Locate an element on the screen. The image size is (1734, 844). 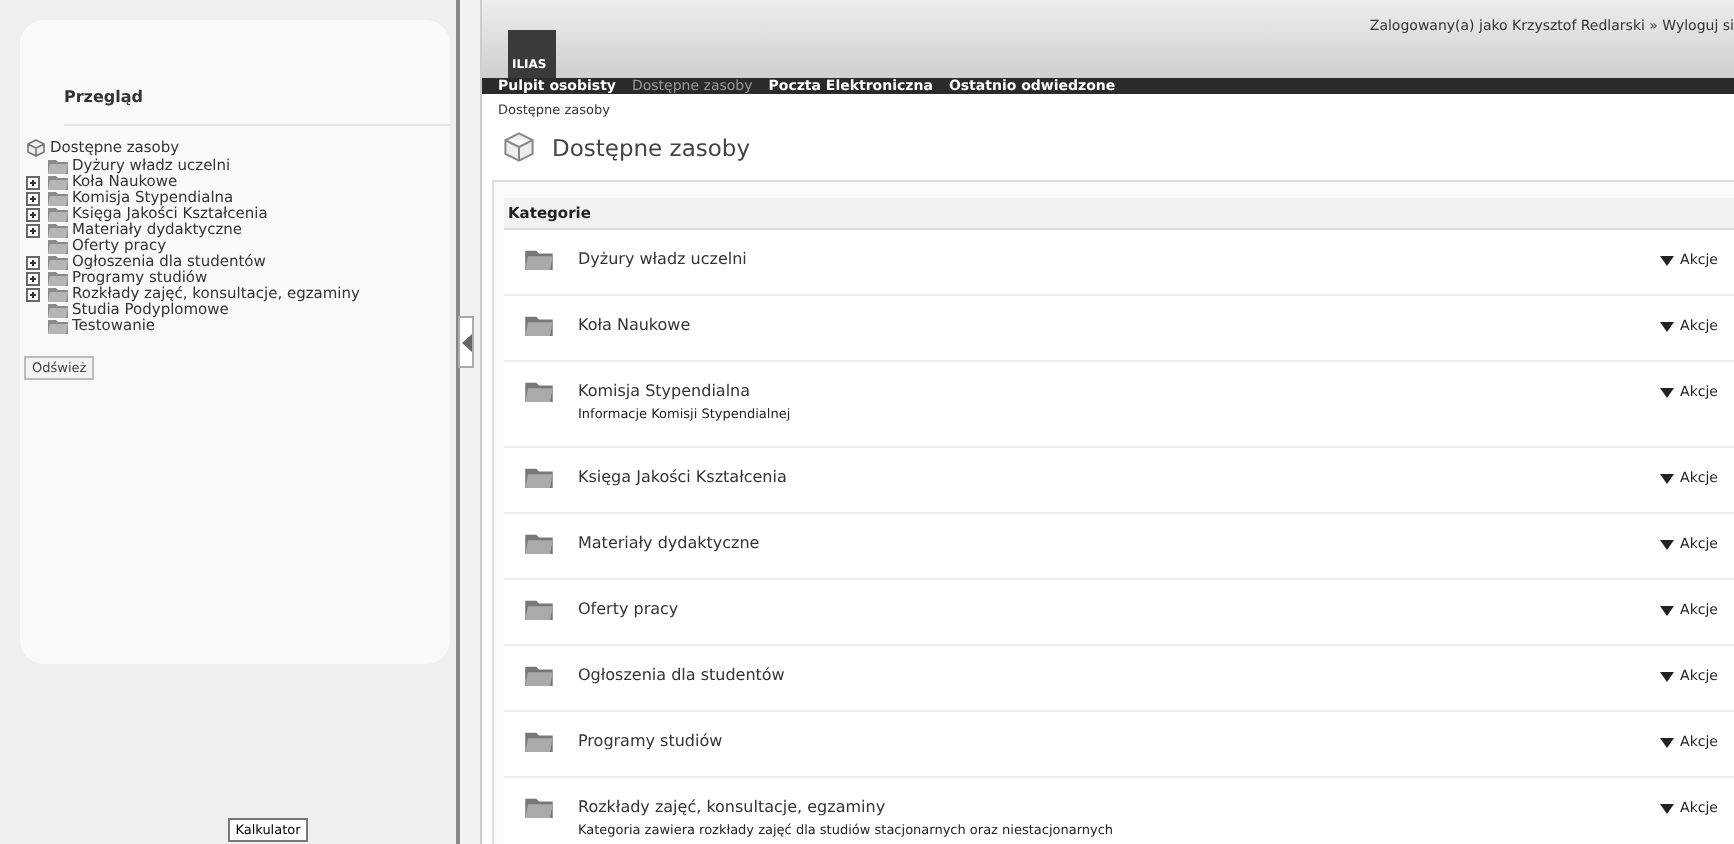
category-link: Materiały dydaktyczne is located at coordinates (1119, 543).